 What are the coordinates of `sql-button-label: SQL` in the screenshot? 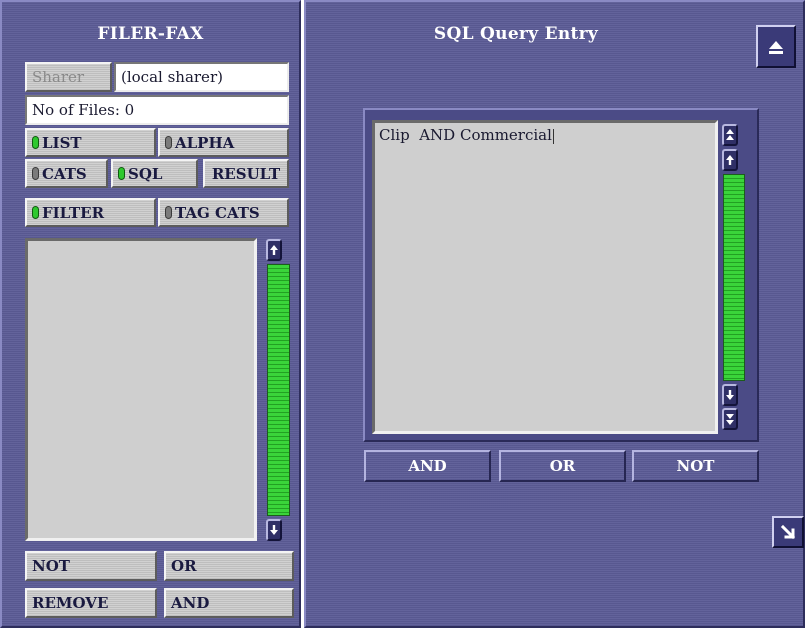 It's located at (145, 173).